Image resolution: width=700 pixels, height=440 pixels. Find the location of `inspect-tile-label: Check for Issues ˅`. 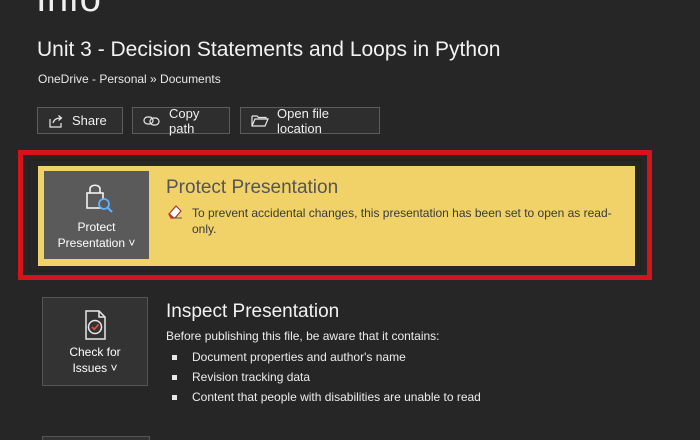

inspect-tile-label: Check for Issues ˅ is located at coordinates (94, 360).